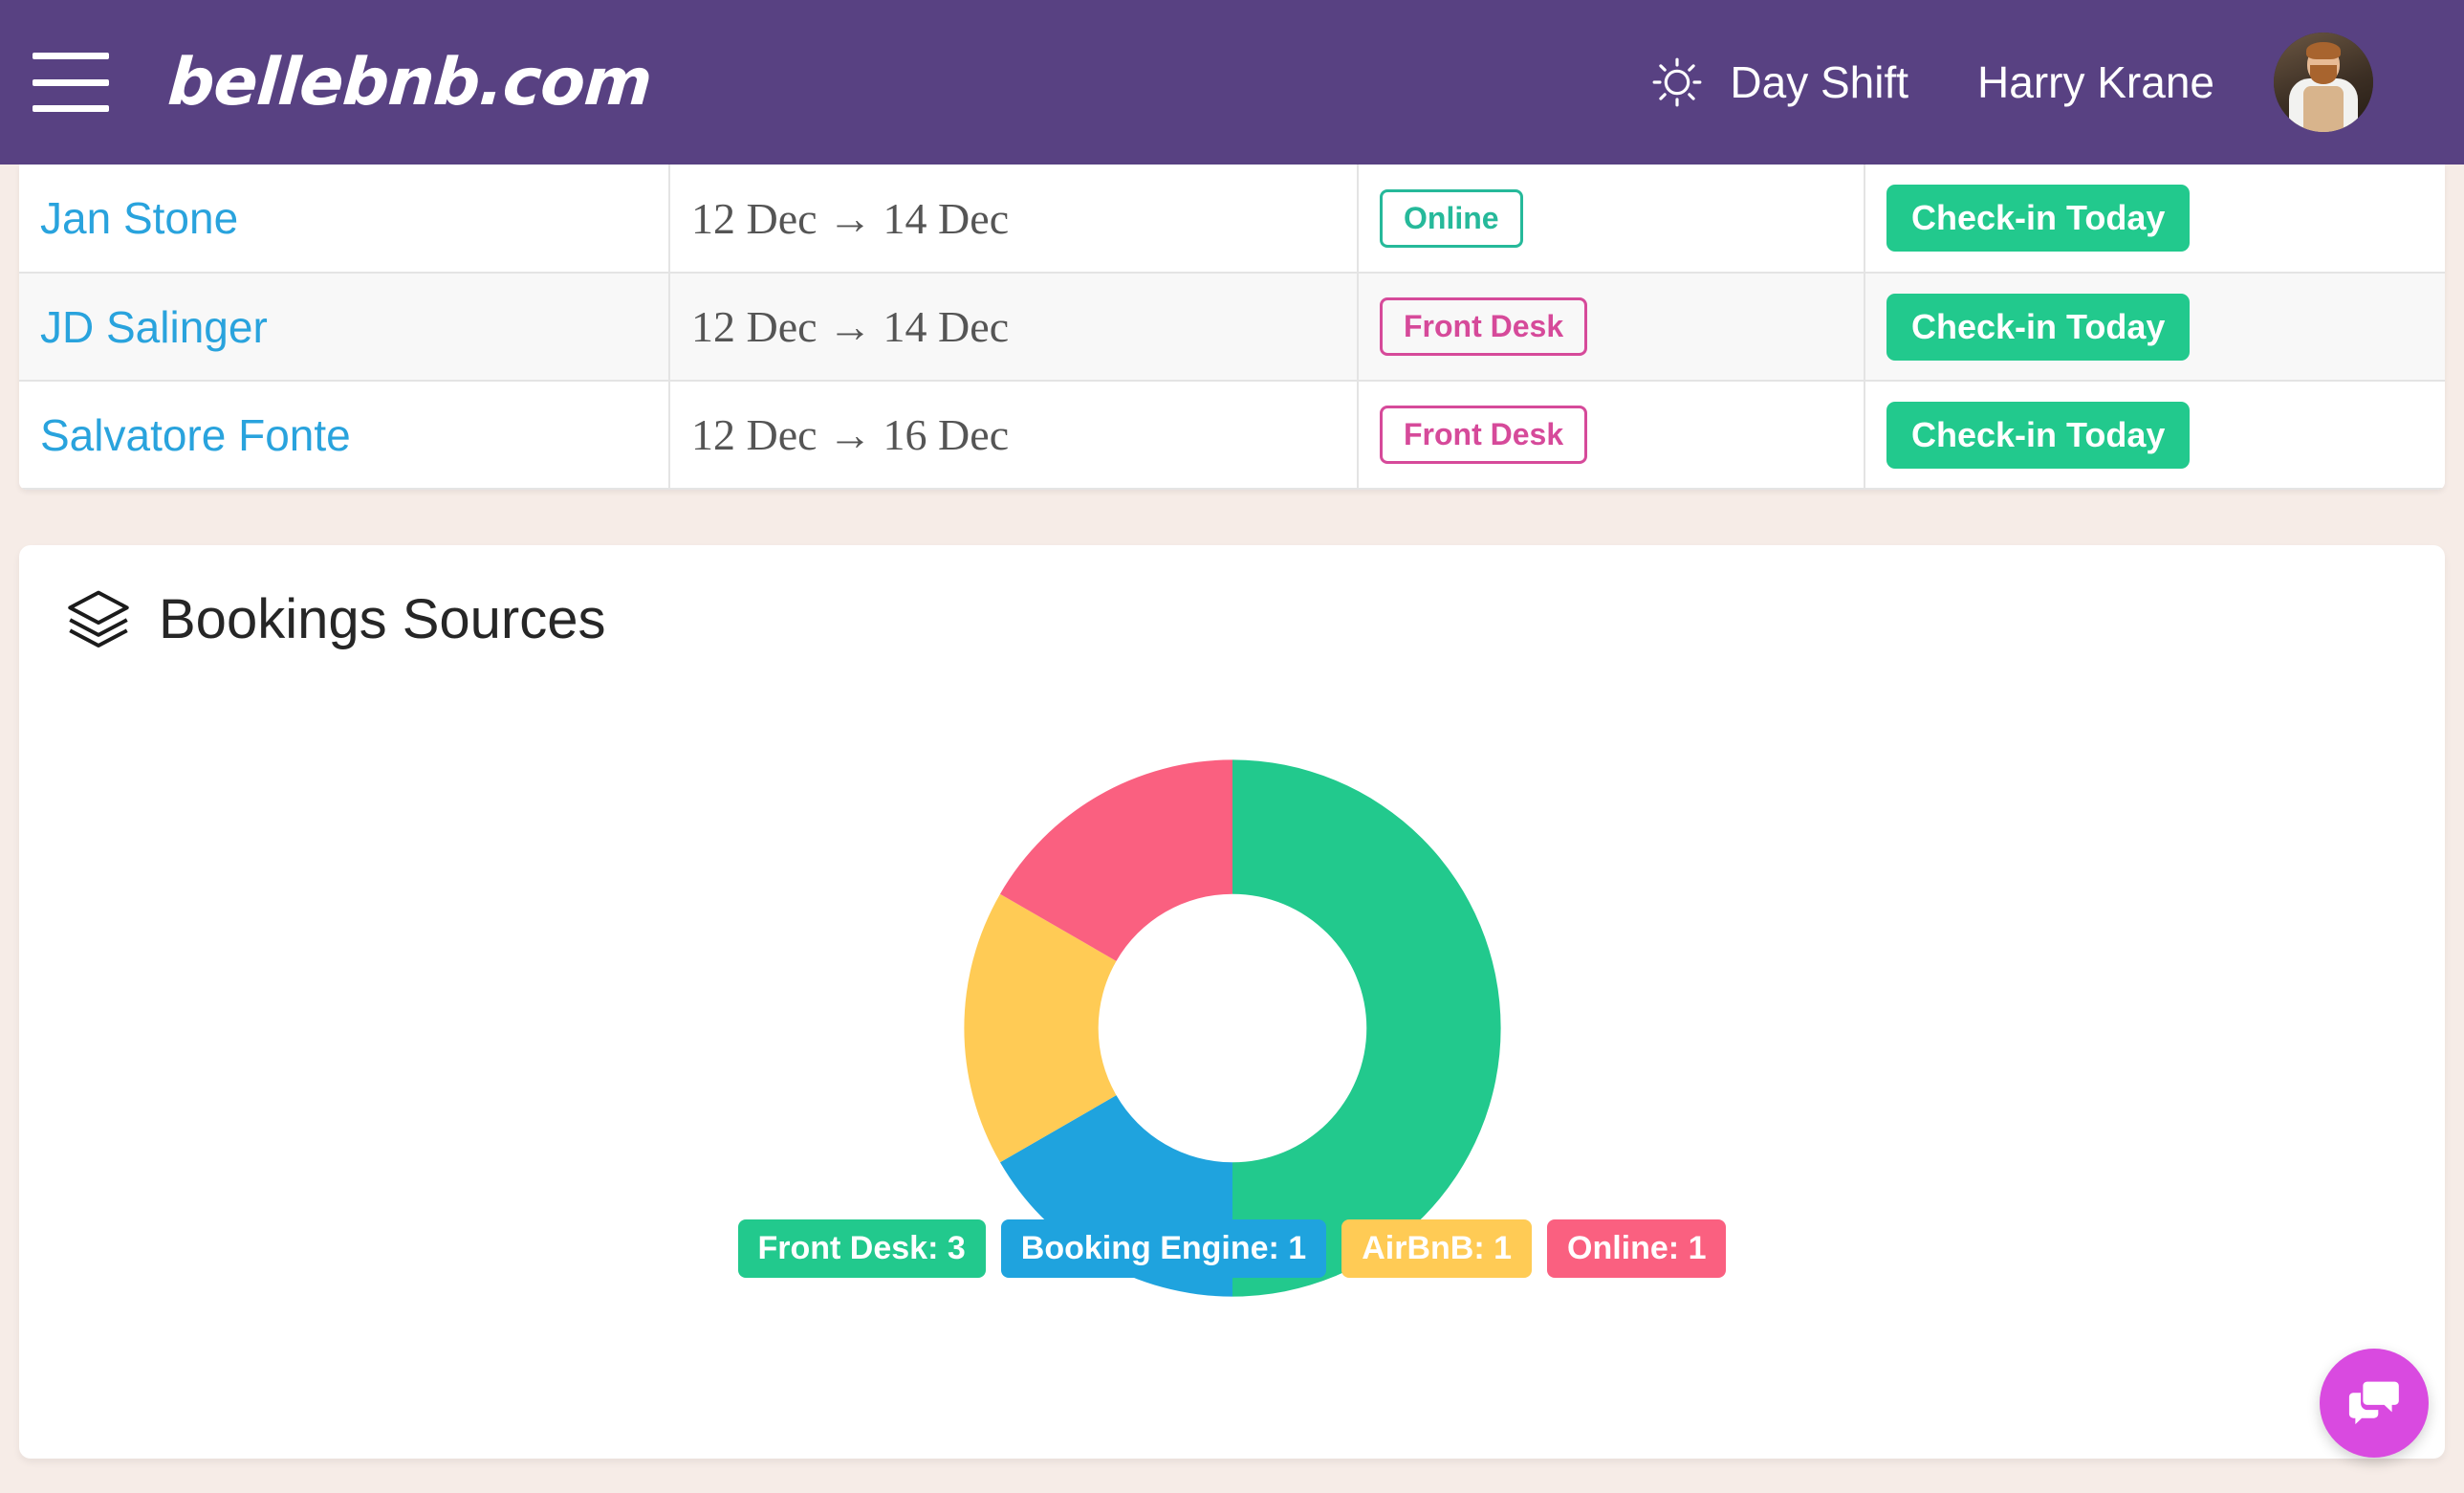 The height and width of the screenshot is (1493, 2464). Describe the element at coordinates (861, 1248) in the screenshot. I see `legend-item-front-desk: Front Desk: 3` at that location.